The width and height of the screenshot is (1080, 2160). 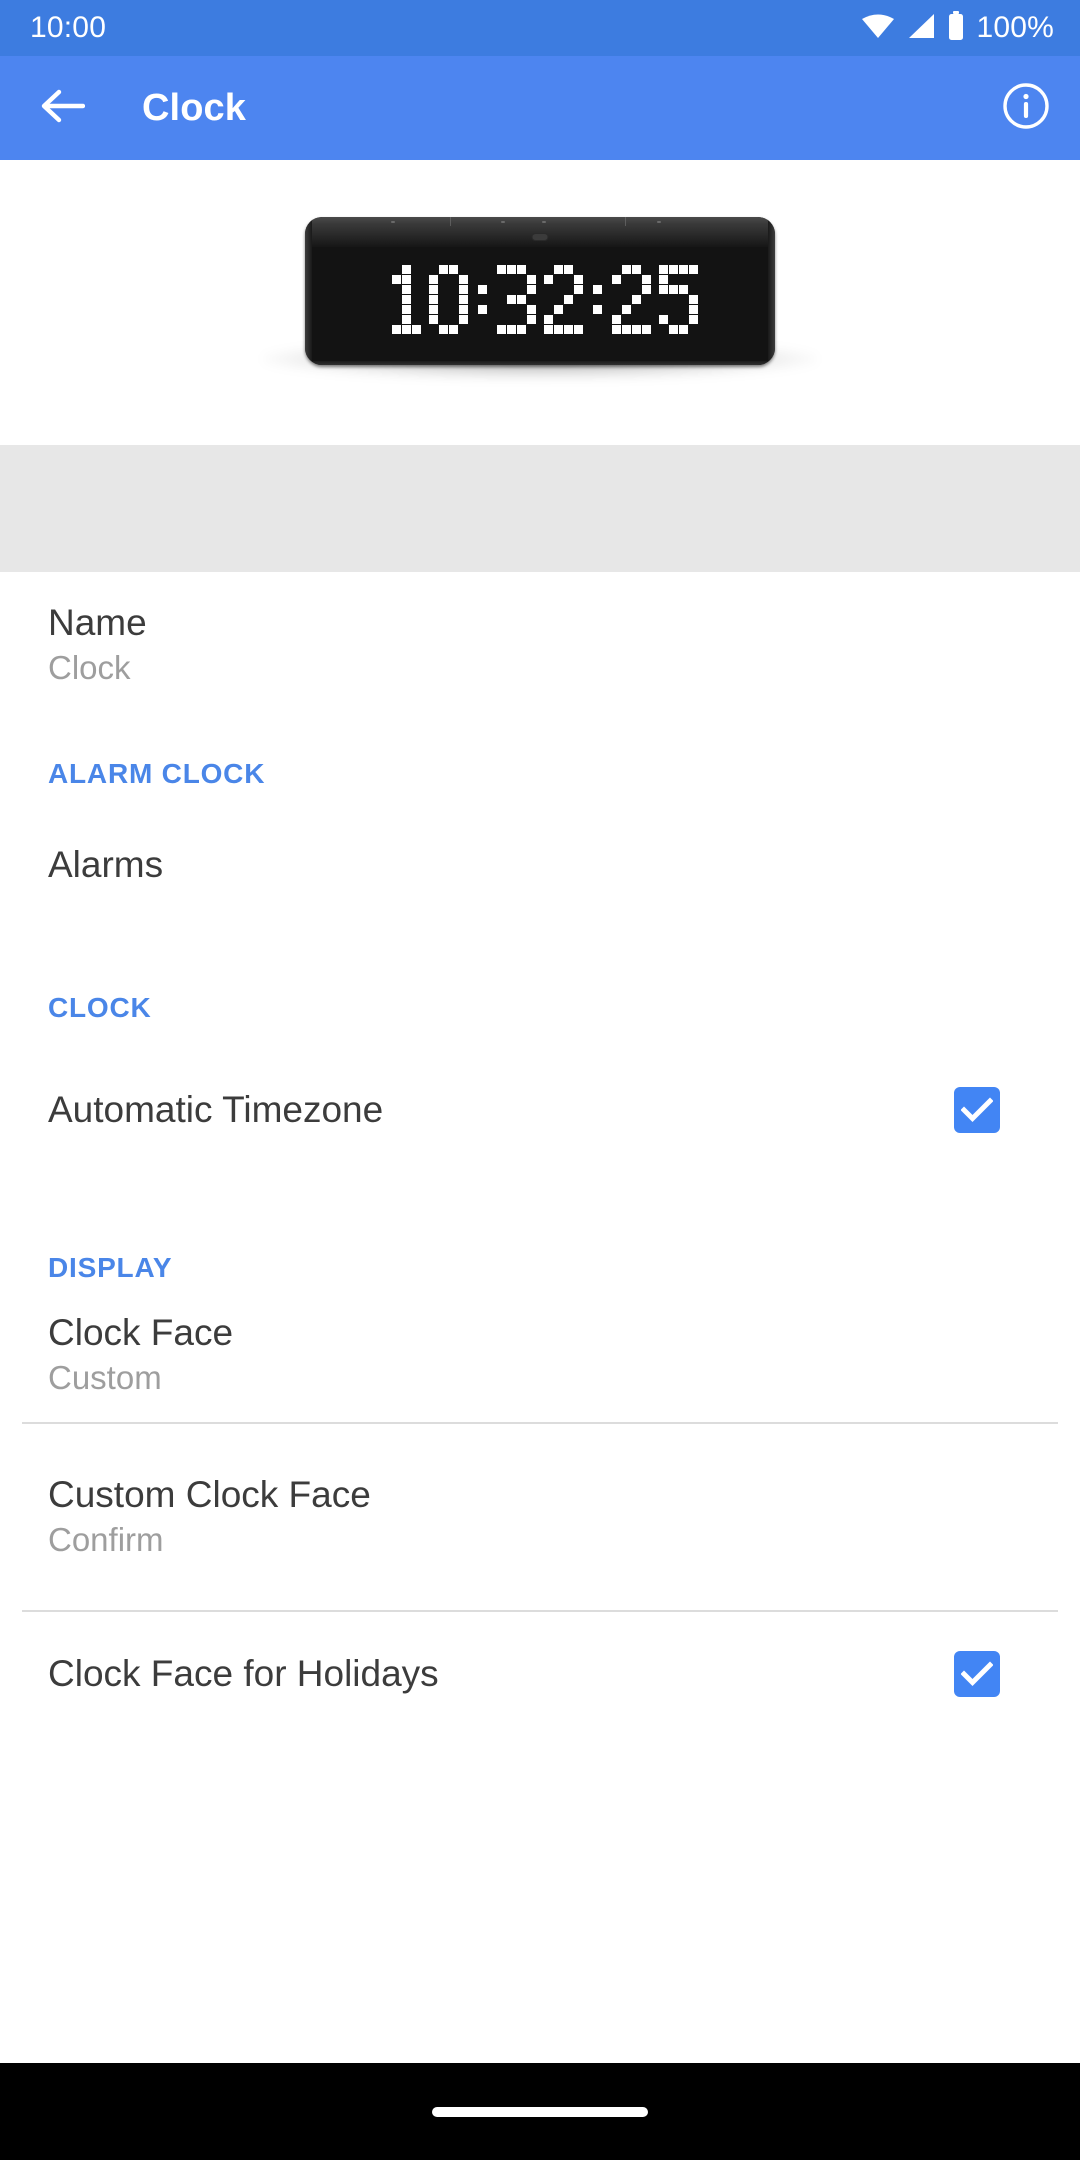 What do you see at coordinates (89, 667) in the screenshot?
I see `row-subtitle: Clock` at bounding box center [89, 667].